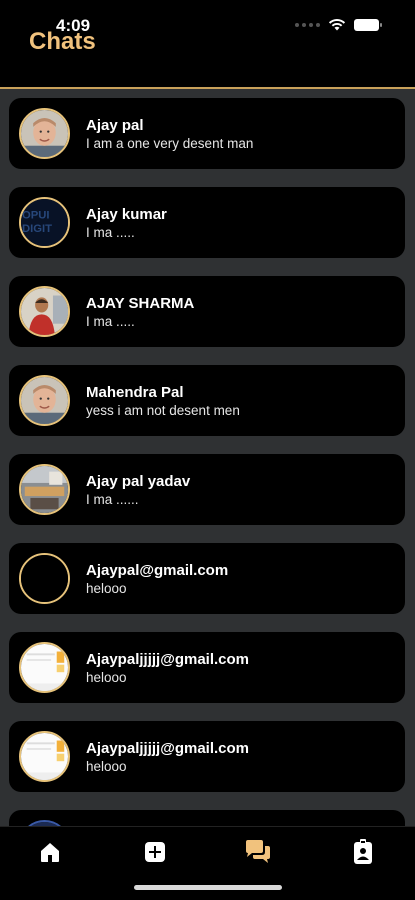  I want to click on chat-name: Mahendra Pal, so click(135, 392).